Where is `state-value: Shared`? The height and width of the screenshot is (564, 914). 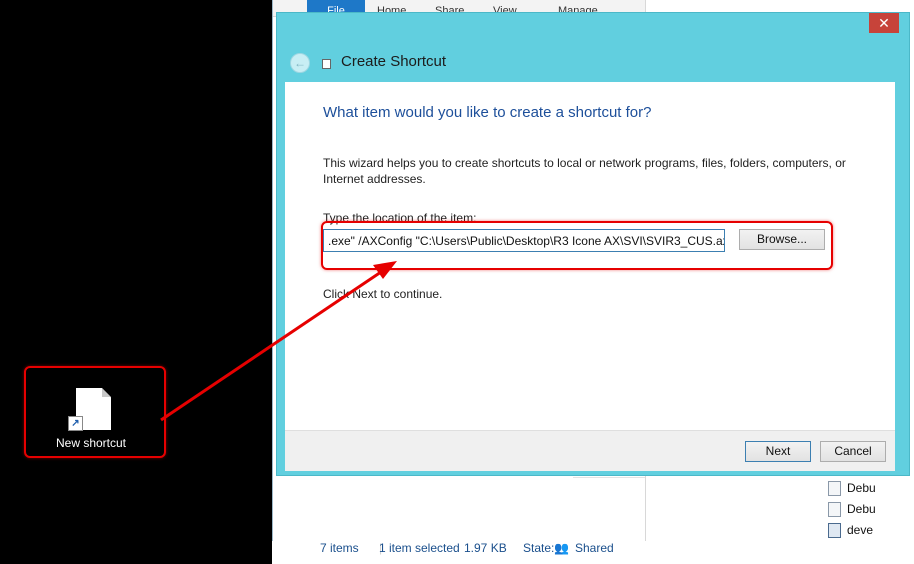 state-value: Shared is located at coordinates (594, 548).